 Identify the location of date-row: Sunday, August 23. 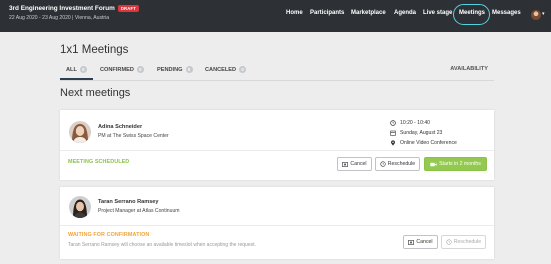
(423, 133).